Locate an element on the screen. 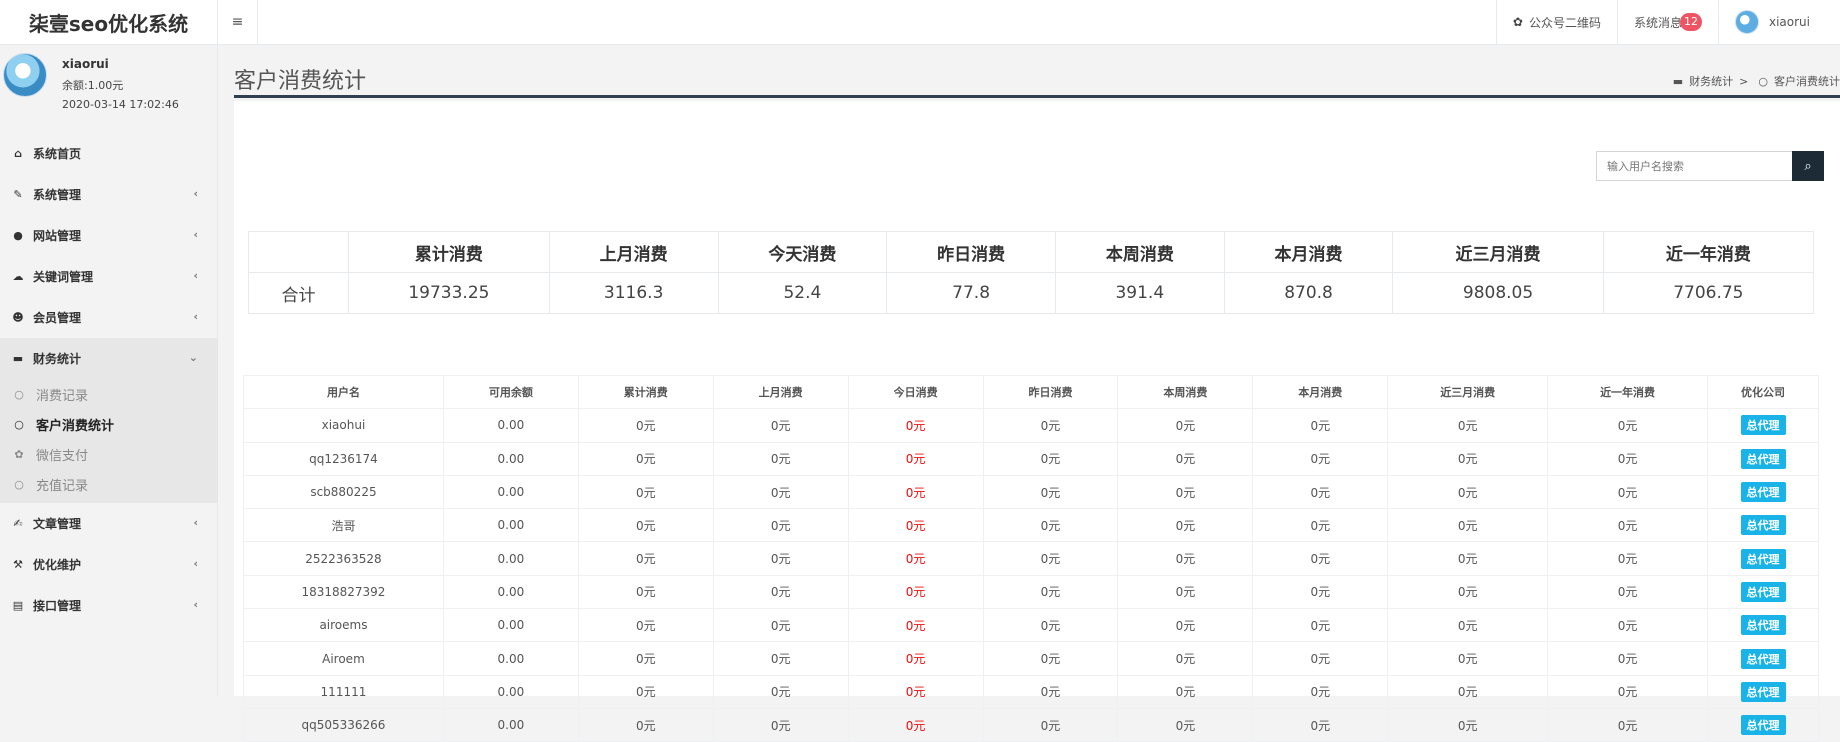 The width and height of the screenshot is (1840, 742). sidebar-item-label: 充值记录 is located at coordinates (62, 486).